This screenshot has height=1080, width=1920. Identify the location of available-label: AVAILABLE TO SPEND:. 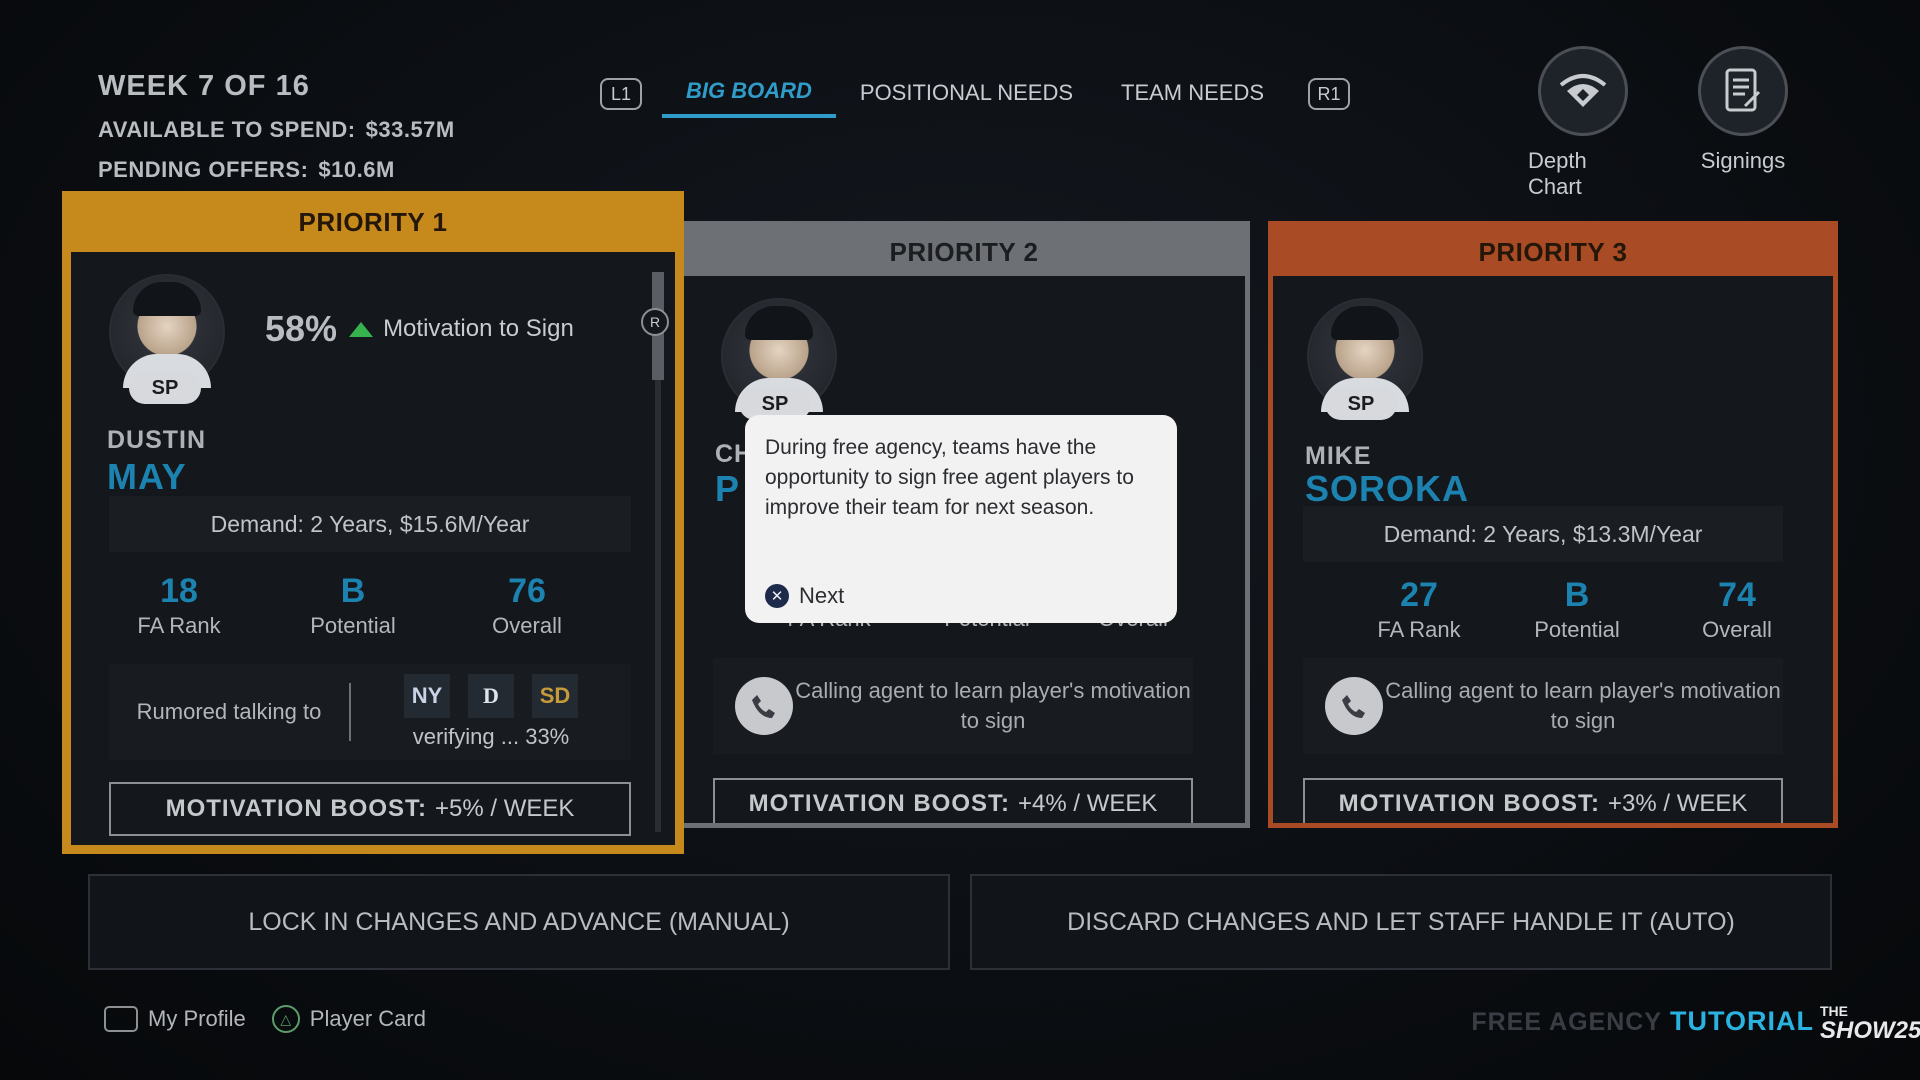
(227, 129).